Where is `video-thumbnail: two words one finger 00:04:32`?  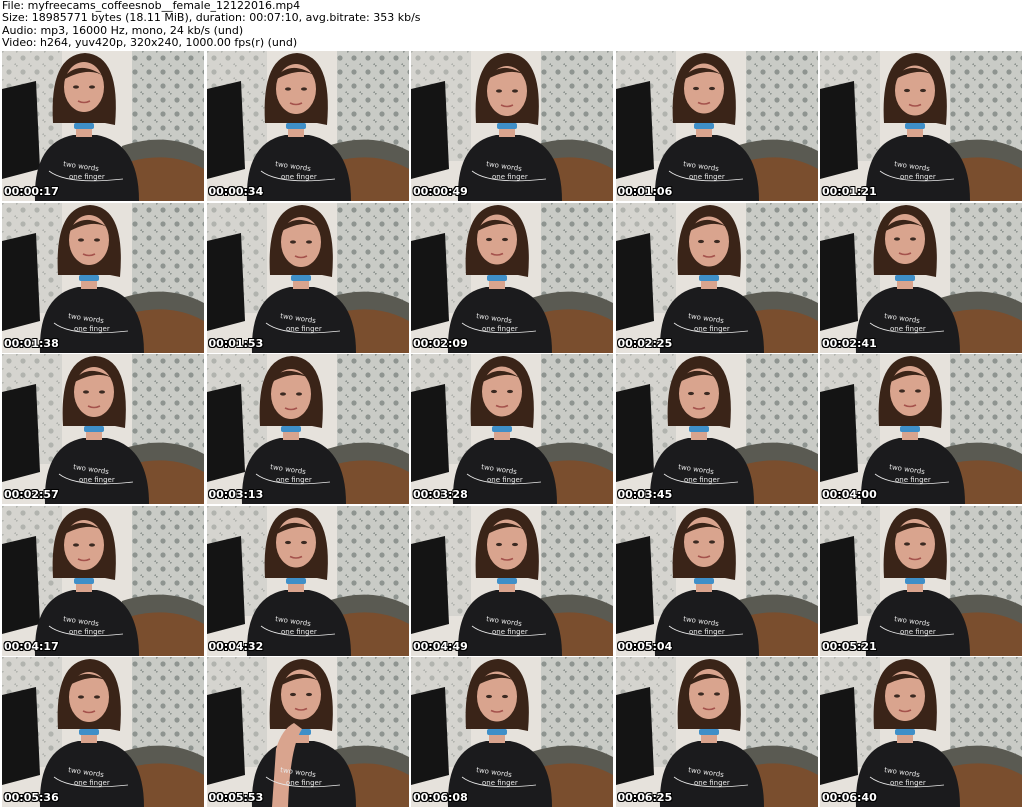 video-thumbnail: two words one finger 00:04:32 is located at coordinates (307, 580).